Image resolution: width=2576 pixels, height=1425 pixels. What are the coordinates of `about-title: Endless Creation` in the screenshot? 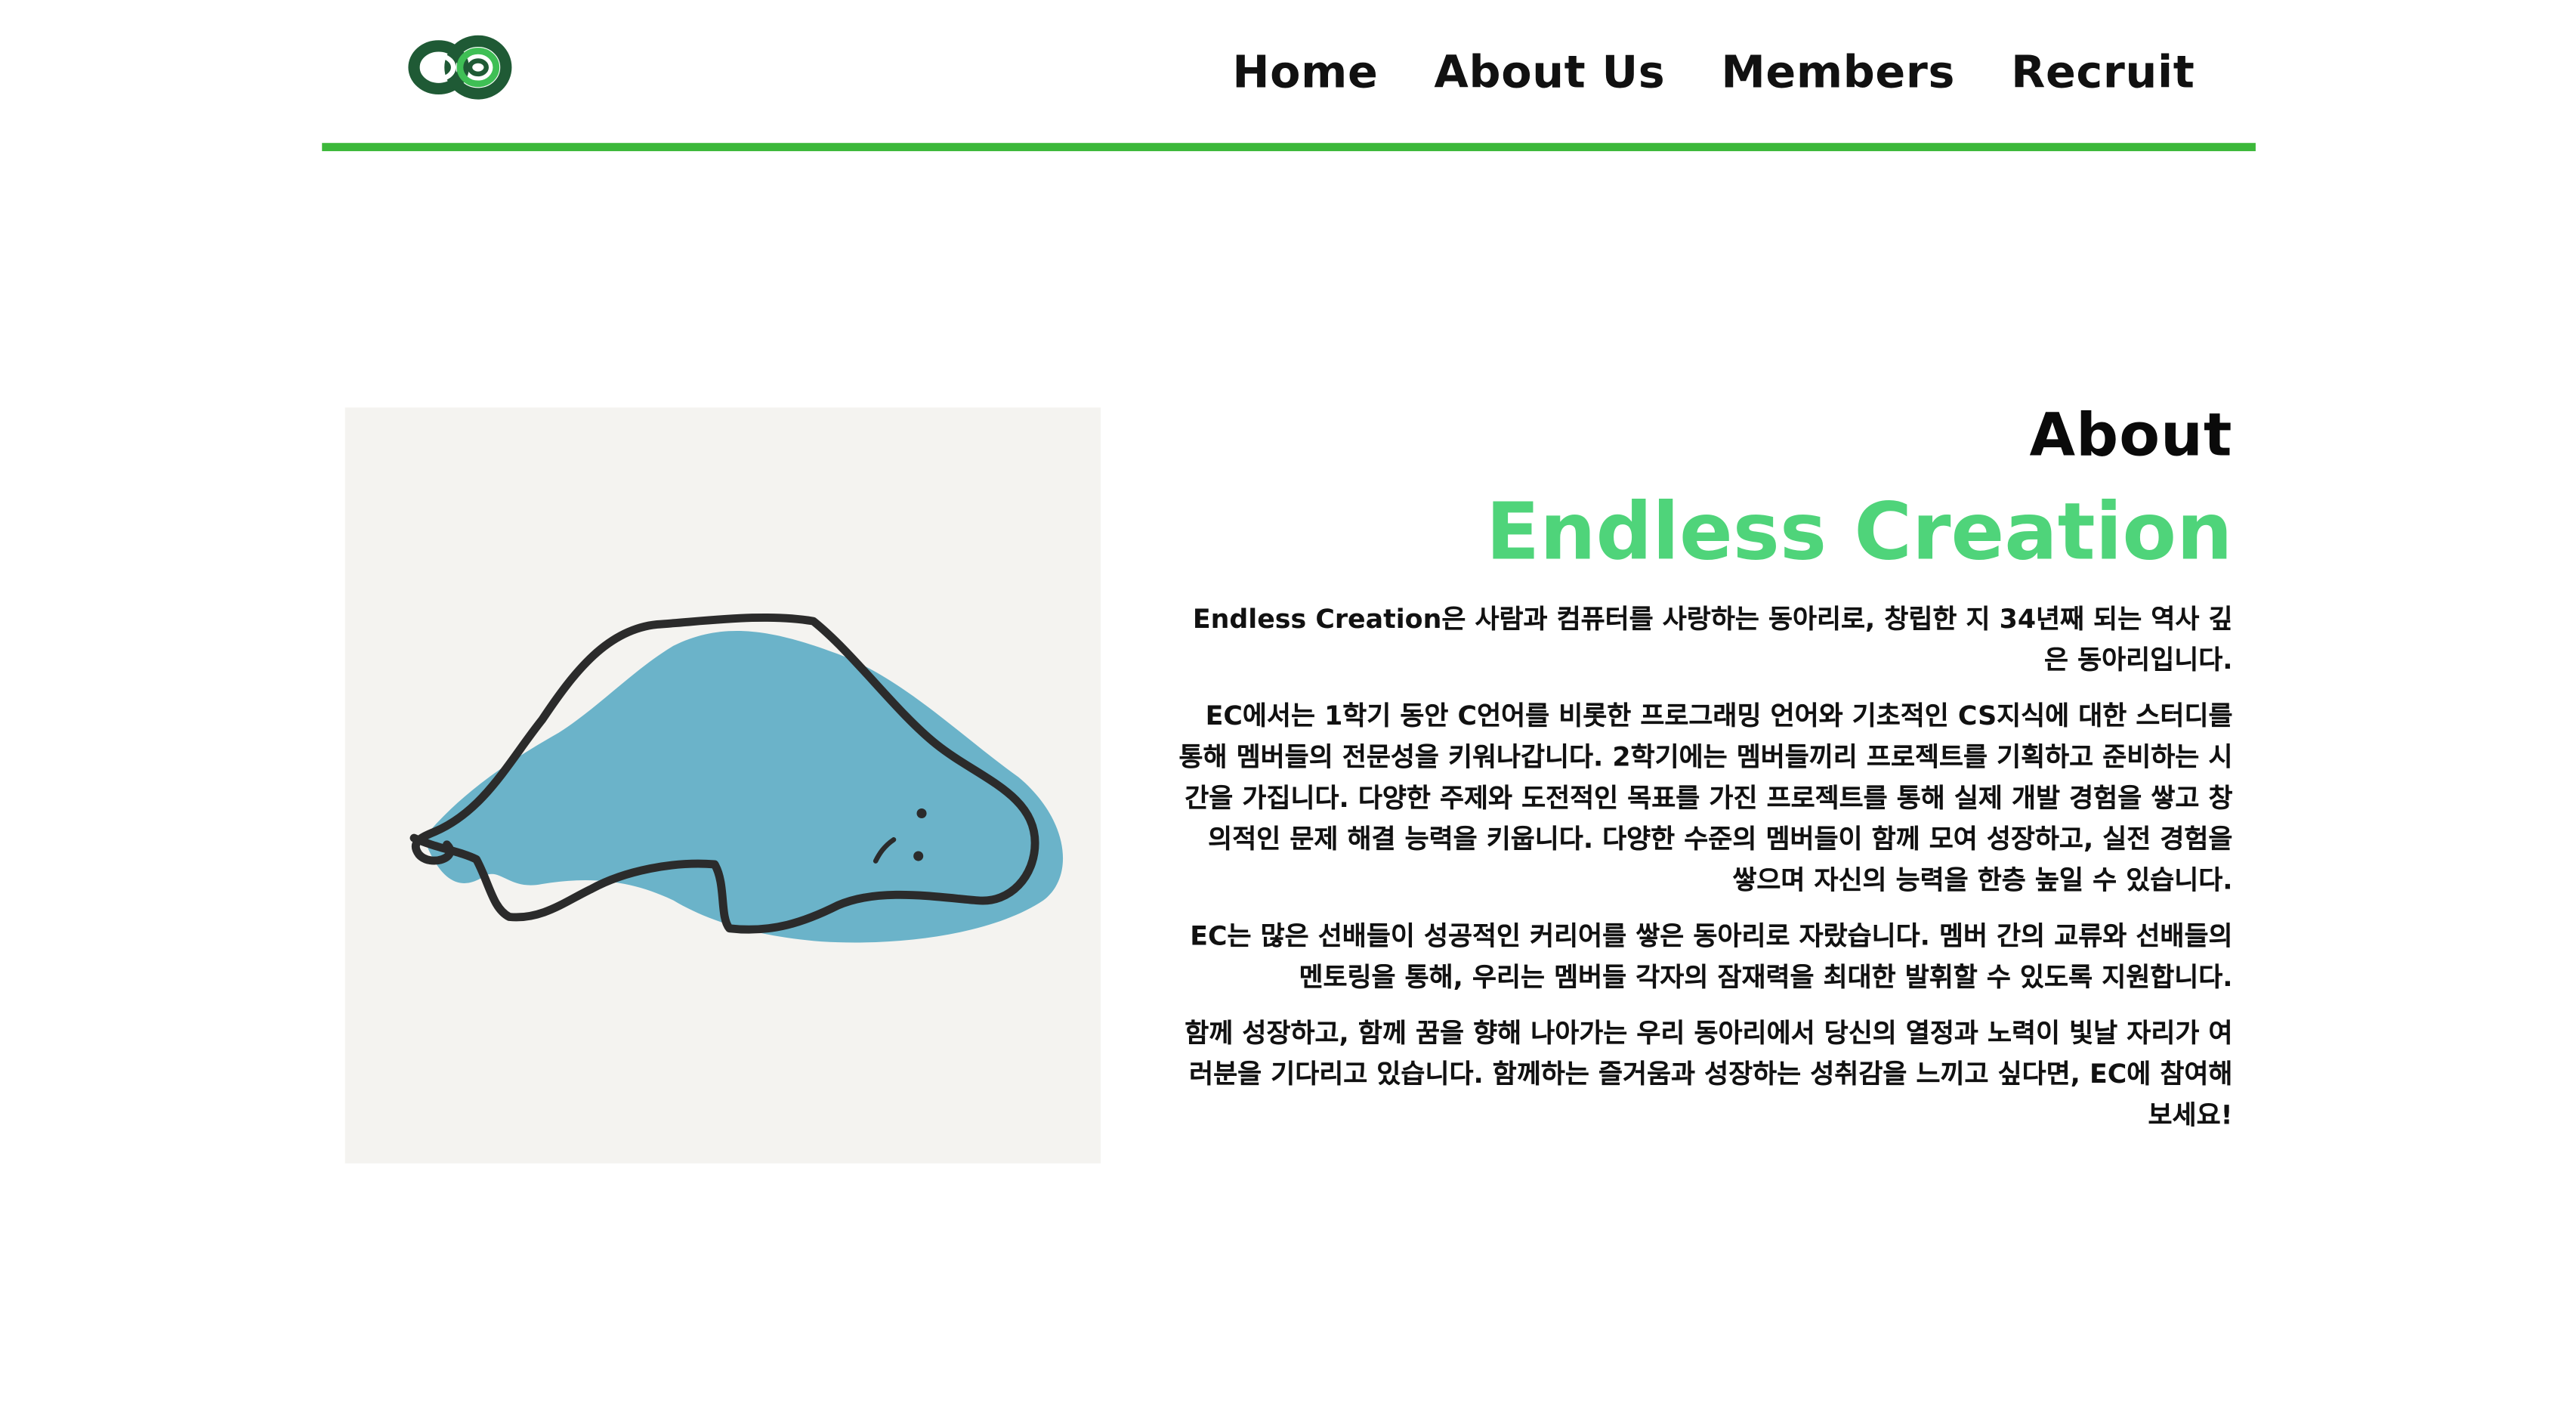 It's located at (1859, 532).